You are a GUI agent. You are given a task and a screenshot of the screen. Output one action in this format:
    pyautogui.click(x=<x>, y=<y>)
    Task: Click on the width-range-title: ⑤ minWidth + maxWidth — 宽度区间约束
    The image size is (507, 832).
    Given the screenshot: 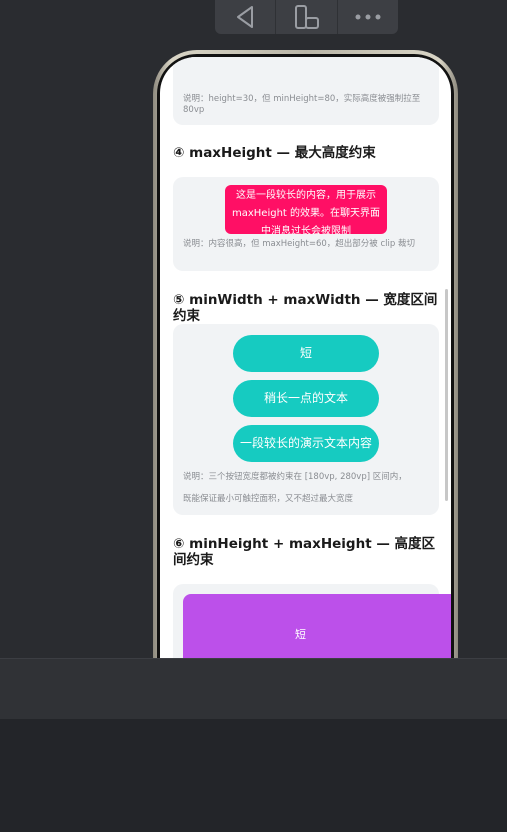 What is the action you would take?
    pyautogui.click(x=305, y=308)
    